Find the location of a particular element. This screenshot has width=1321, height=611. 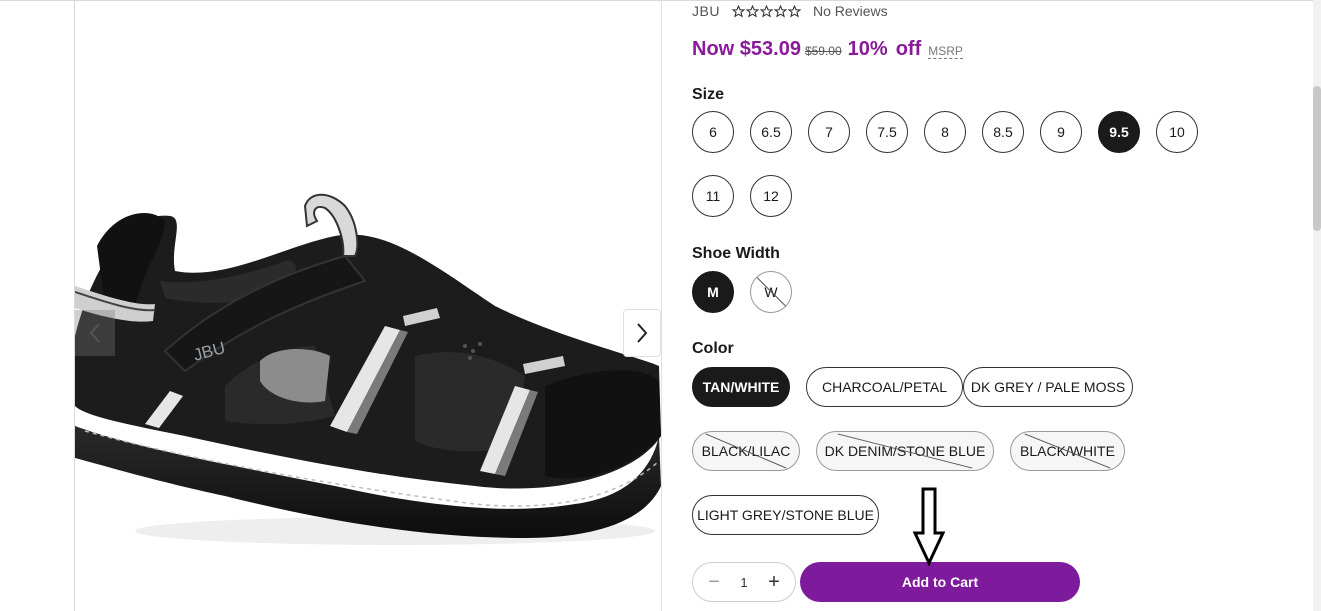

gallery-divider is located at coordinates (661, 305).